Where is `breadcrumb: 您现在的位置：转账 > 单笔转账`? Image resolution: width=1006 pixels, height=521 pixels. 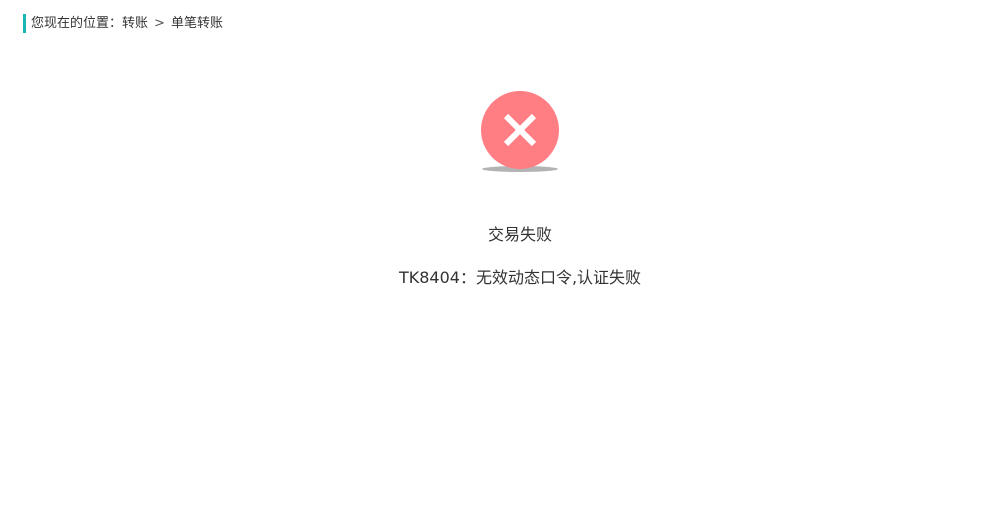 breadcrumb: 您现在的位置：转账 > 单笔转账 is located at coordinates (123, 23).